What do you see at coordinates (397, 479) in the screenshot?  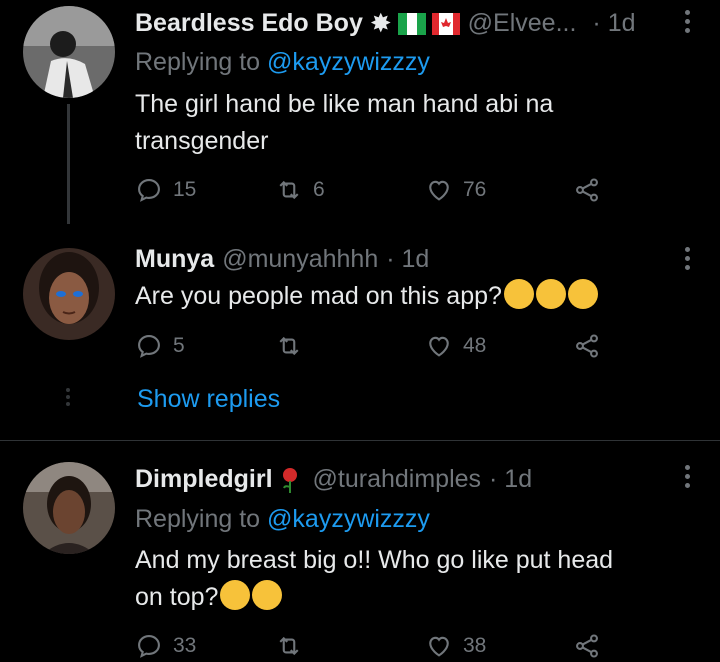 I see `user-handle: @turahdimples` at bounding box center [397, 479].